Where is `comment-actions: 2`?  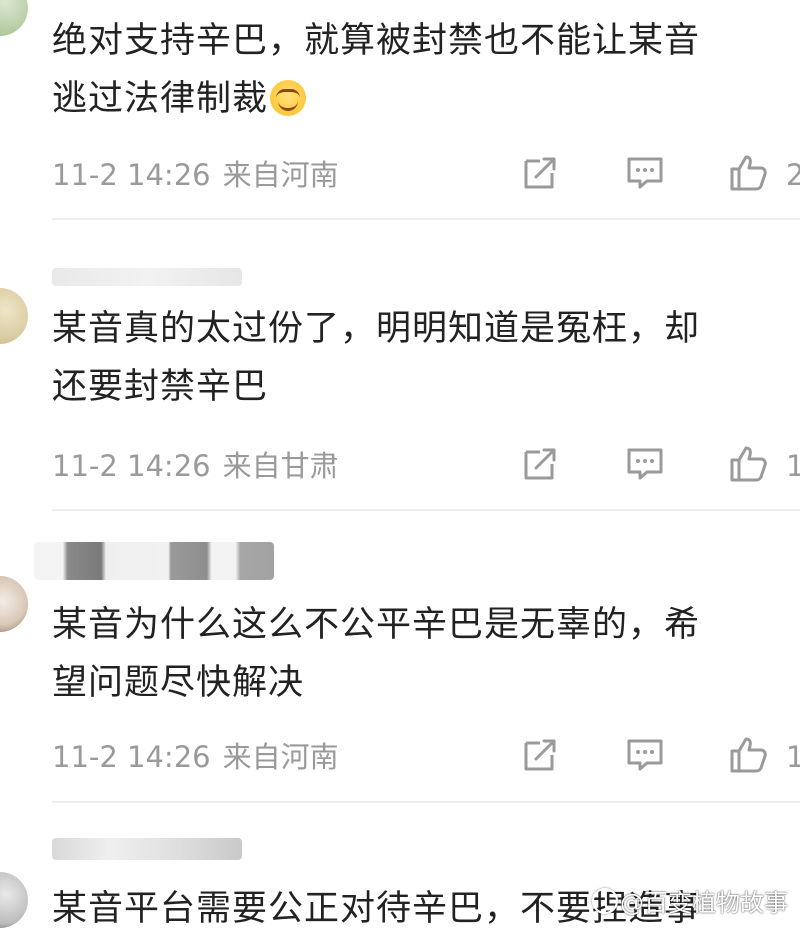
comment-actions: 2 is located at coordinates (400, 175).